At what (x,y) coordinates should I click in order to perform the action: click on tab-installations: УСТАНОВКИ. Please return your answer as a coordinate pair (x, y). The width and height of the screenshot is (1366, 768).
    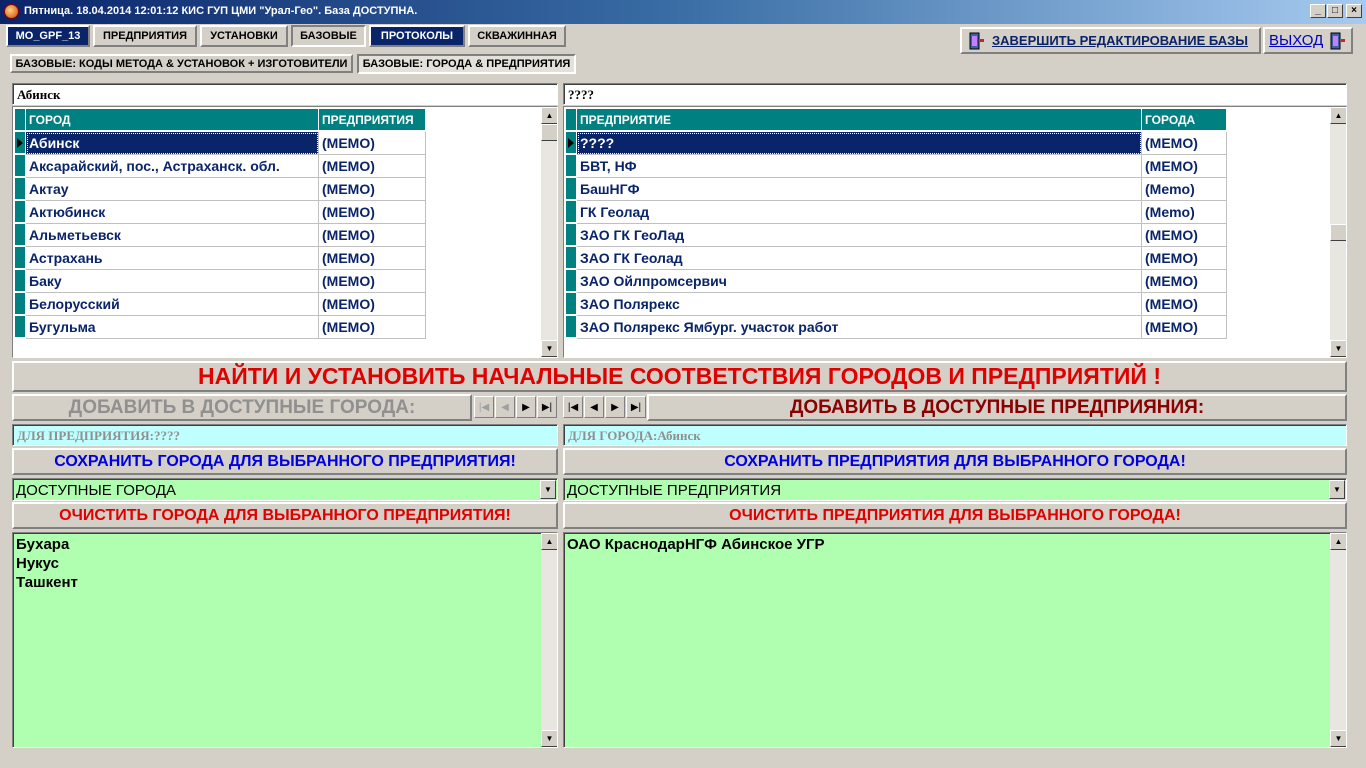
    Looking at the image, I should click on (244, 36).